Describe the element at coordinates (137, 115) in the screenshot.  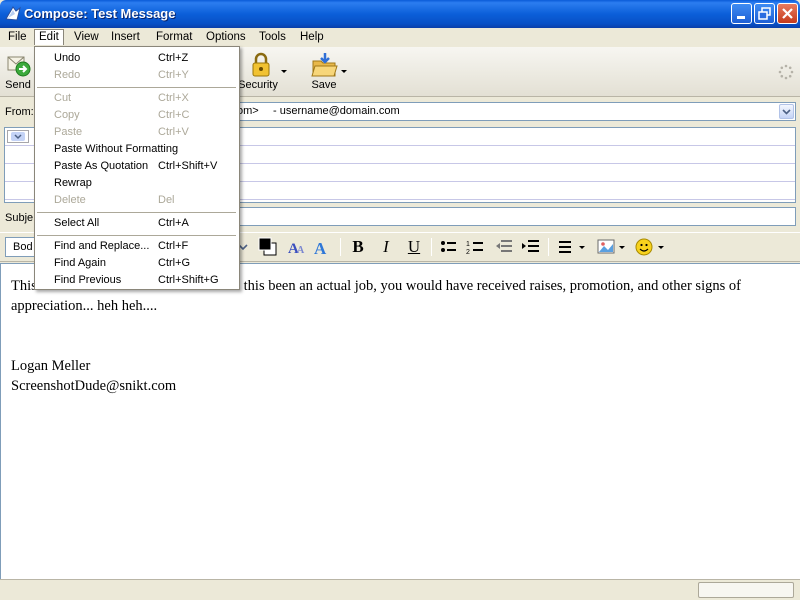
I see `menu-item-copy: Copy Ctrl+C` at that location.